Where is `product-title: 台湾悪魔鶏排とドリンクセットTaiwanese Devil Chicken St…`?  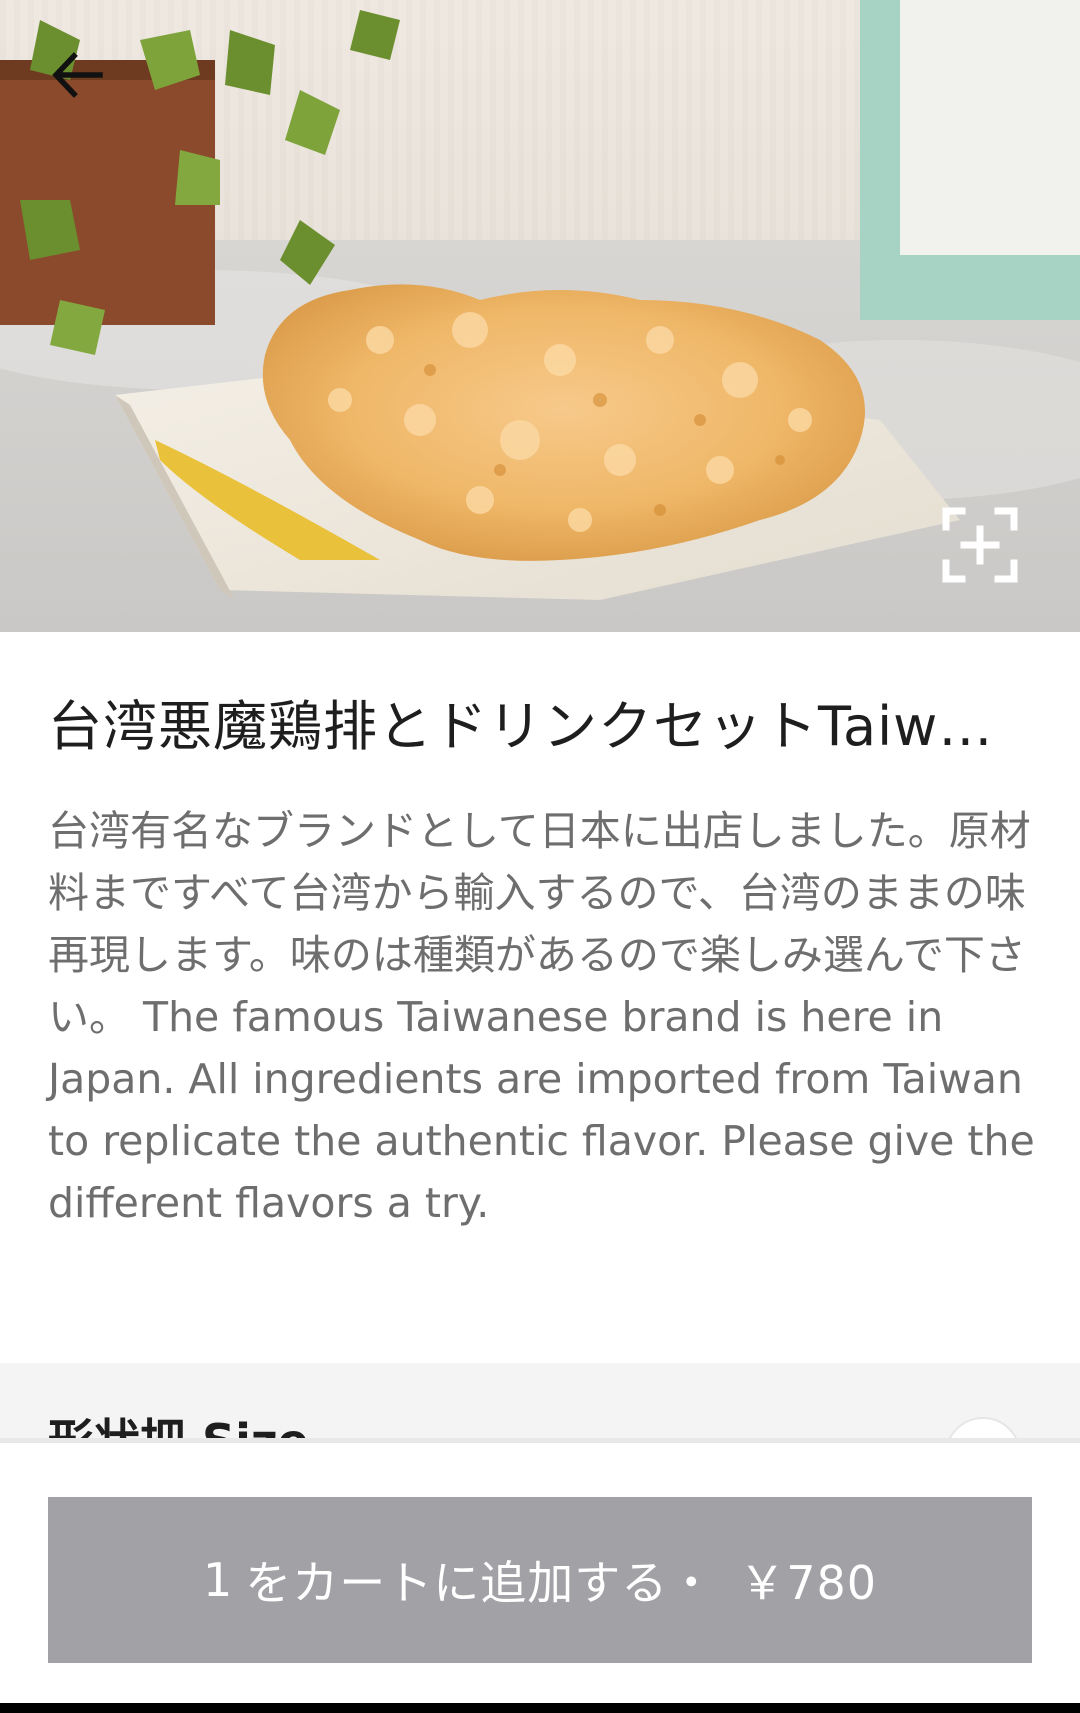
product-title: 台湾悪魔鶏排とドリンクセットTaiwanese Devil Chicken St… is located at coordinates (528, 726).